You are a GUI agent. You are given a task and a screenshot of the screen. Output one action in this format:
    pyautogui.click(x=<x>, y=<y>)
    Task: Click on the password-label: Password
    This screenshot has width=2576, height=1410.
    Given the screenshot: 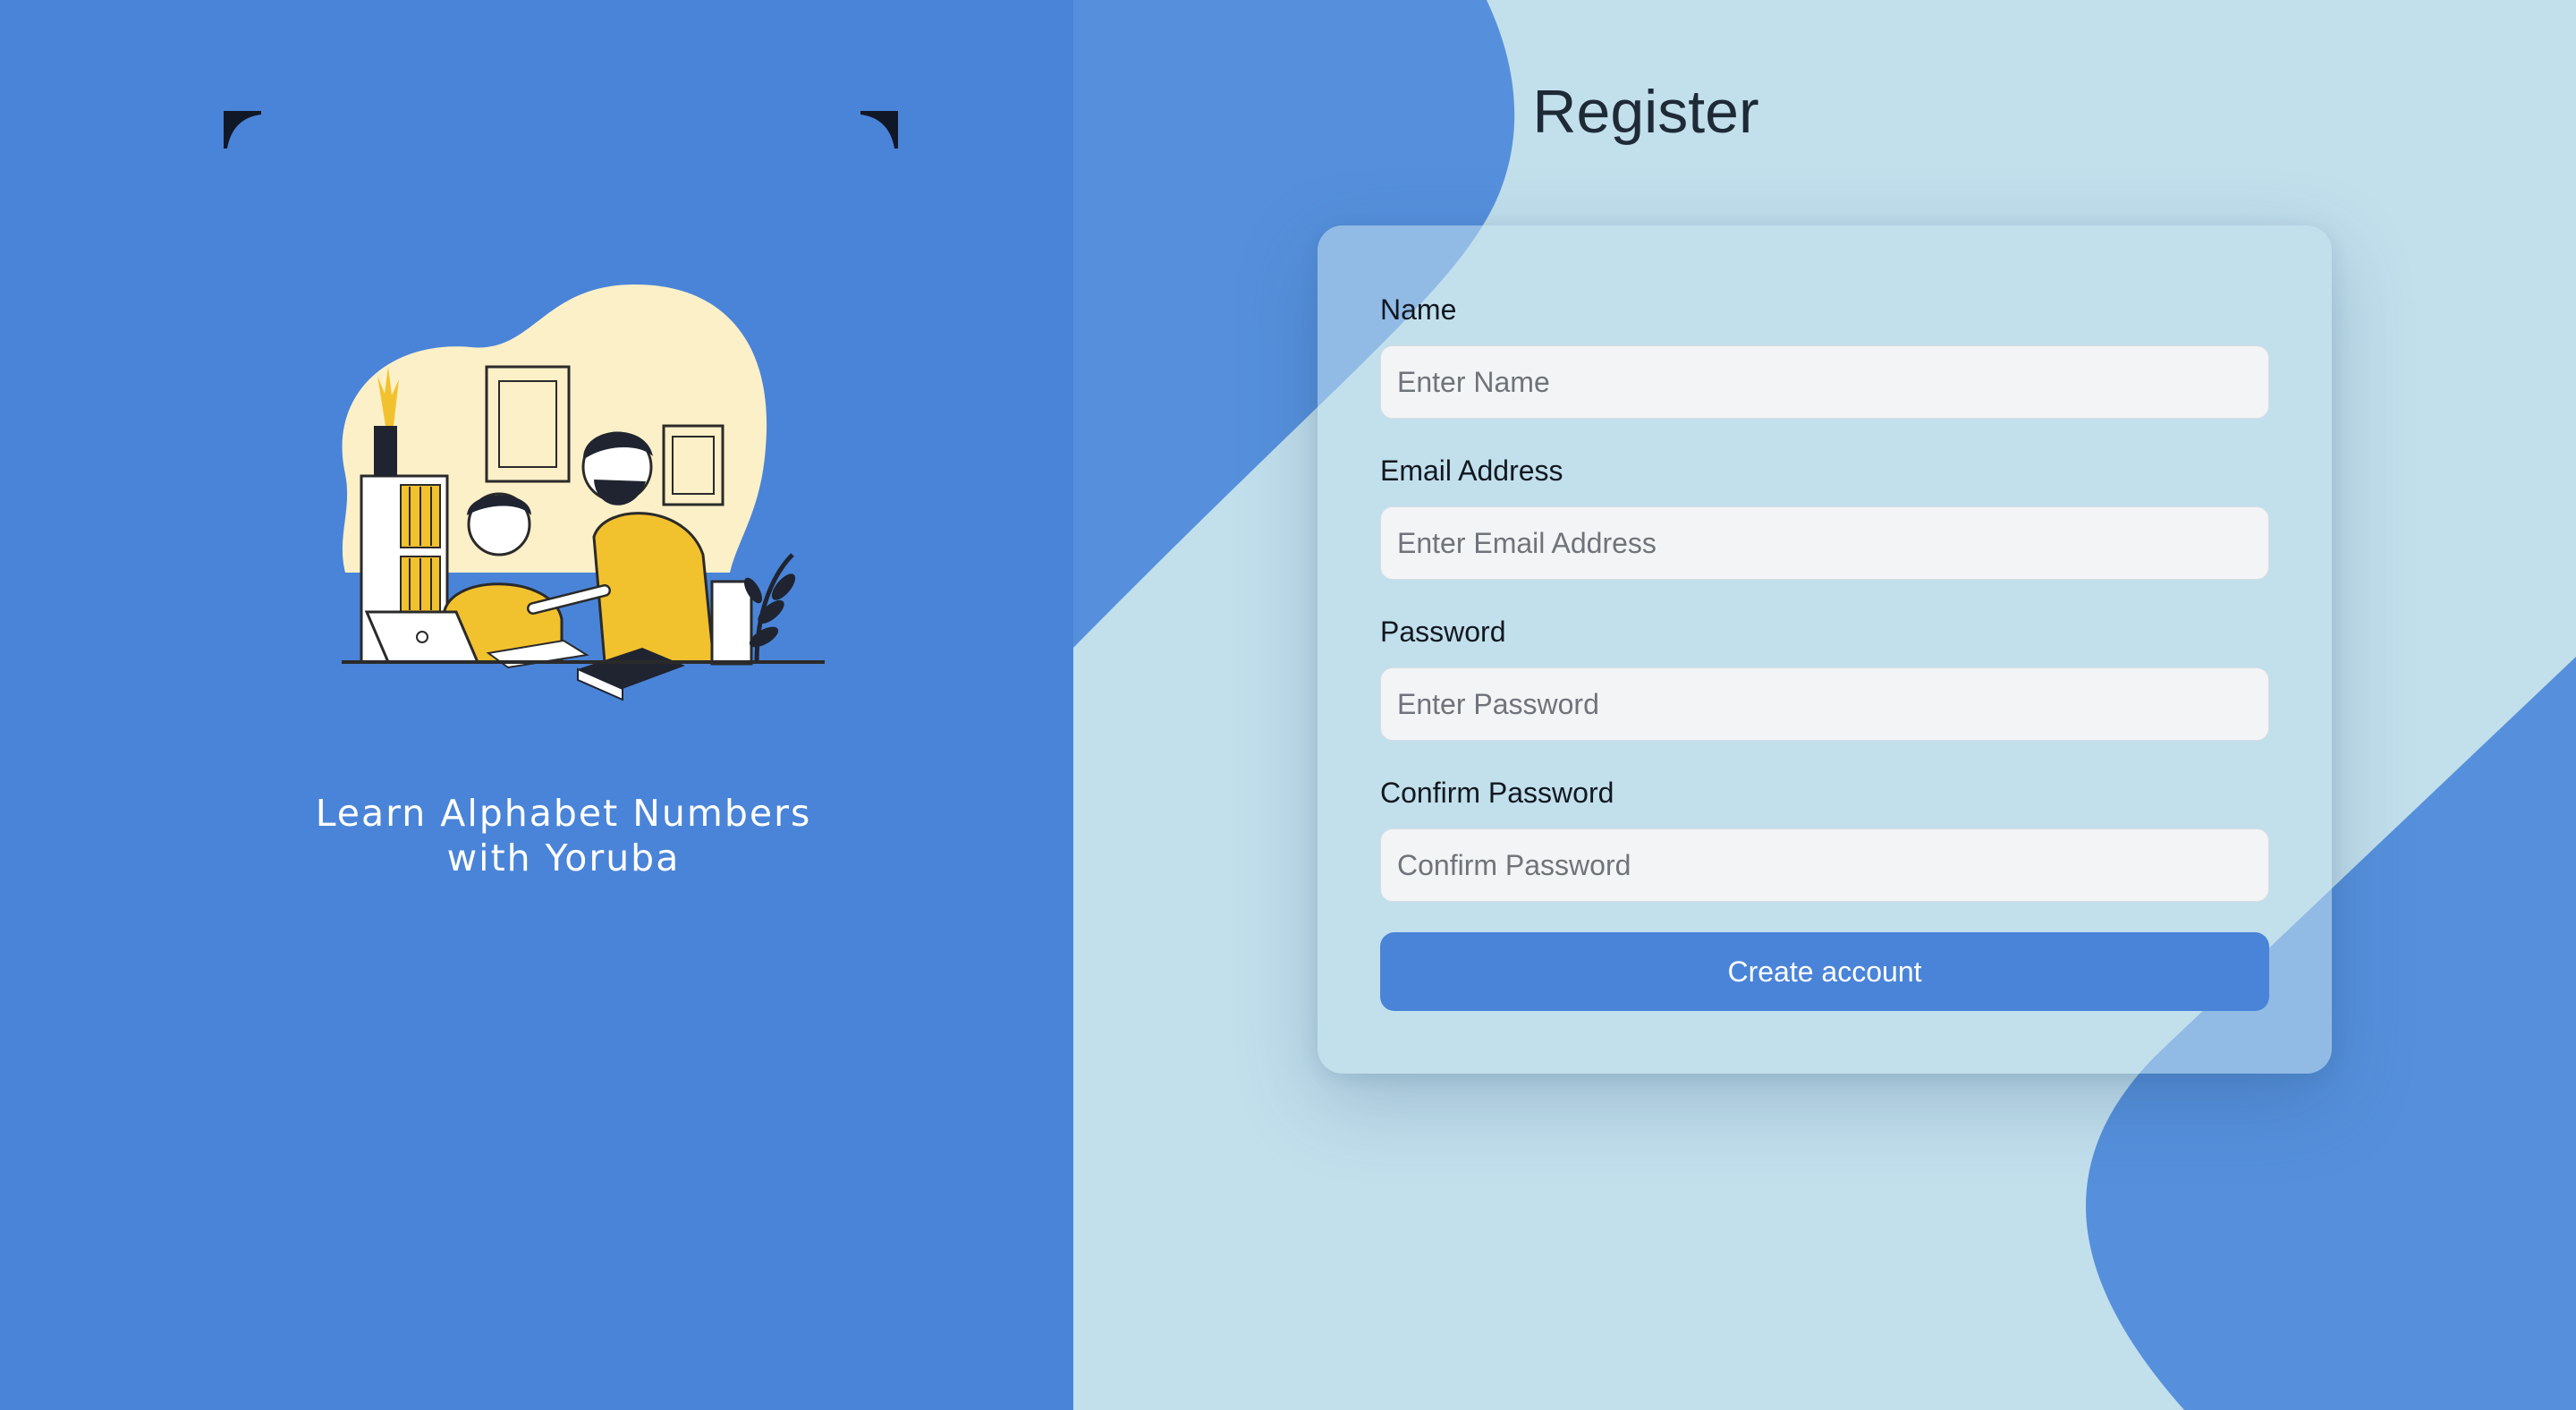 What is the action you would take?
    pyautogui.click(x=1443, y=632)
    